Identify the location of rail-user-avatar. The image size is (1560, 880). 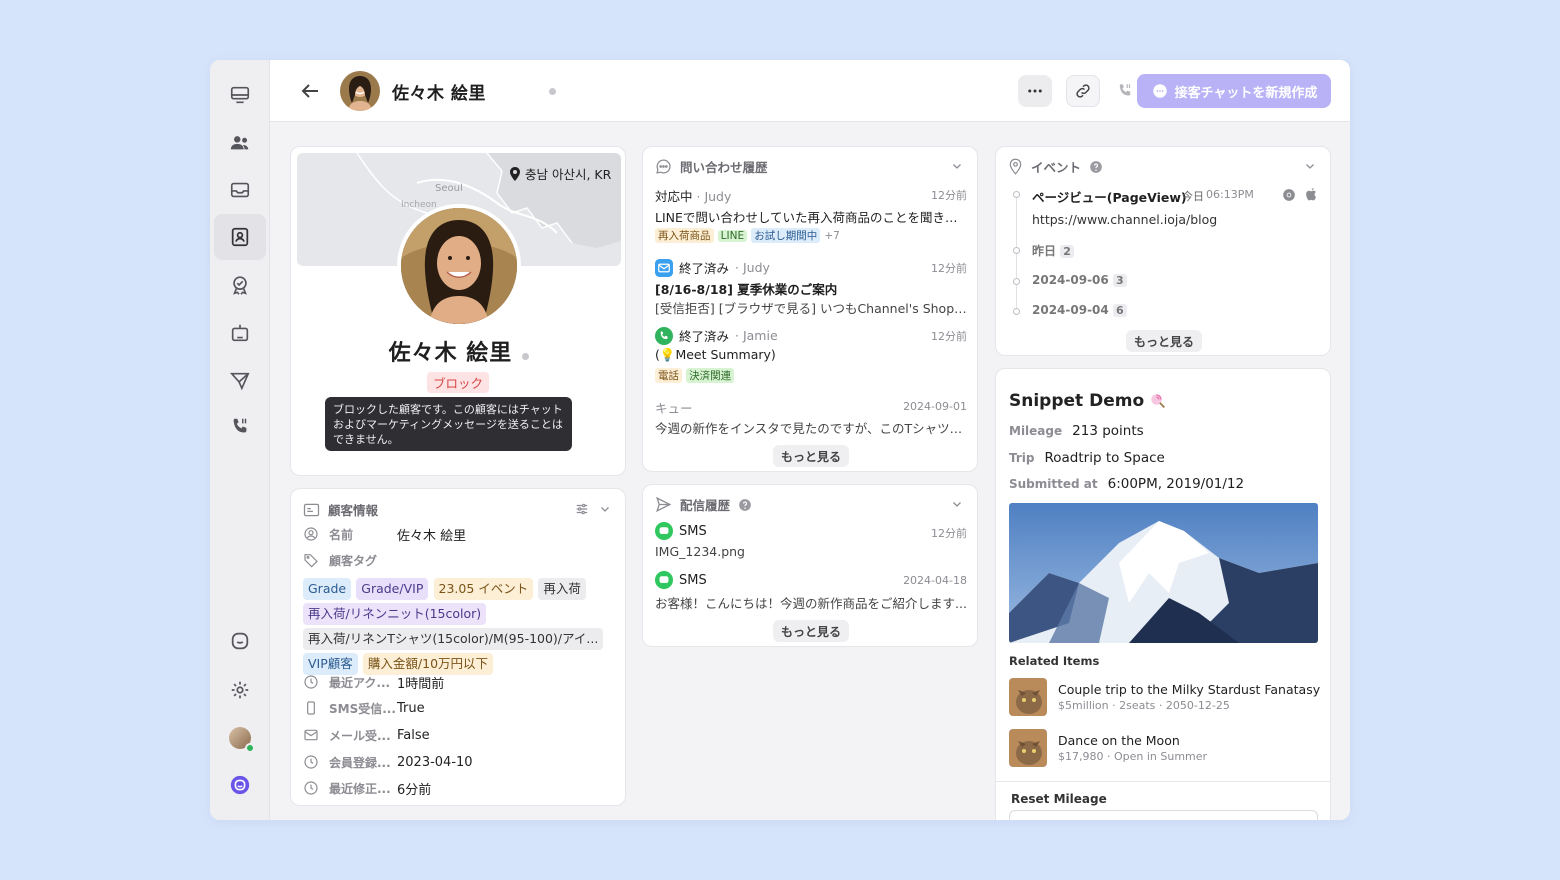
(240, 738).